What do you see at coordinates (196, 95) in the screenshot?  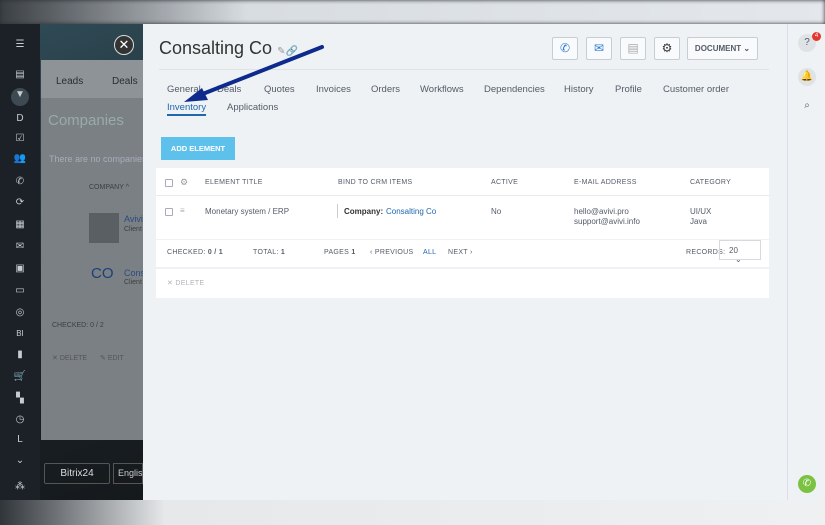 I see `arrow-head` at bounding box center [196, 95].